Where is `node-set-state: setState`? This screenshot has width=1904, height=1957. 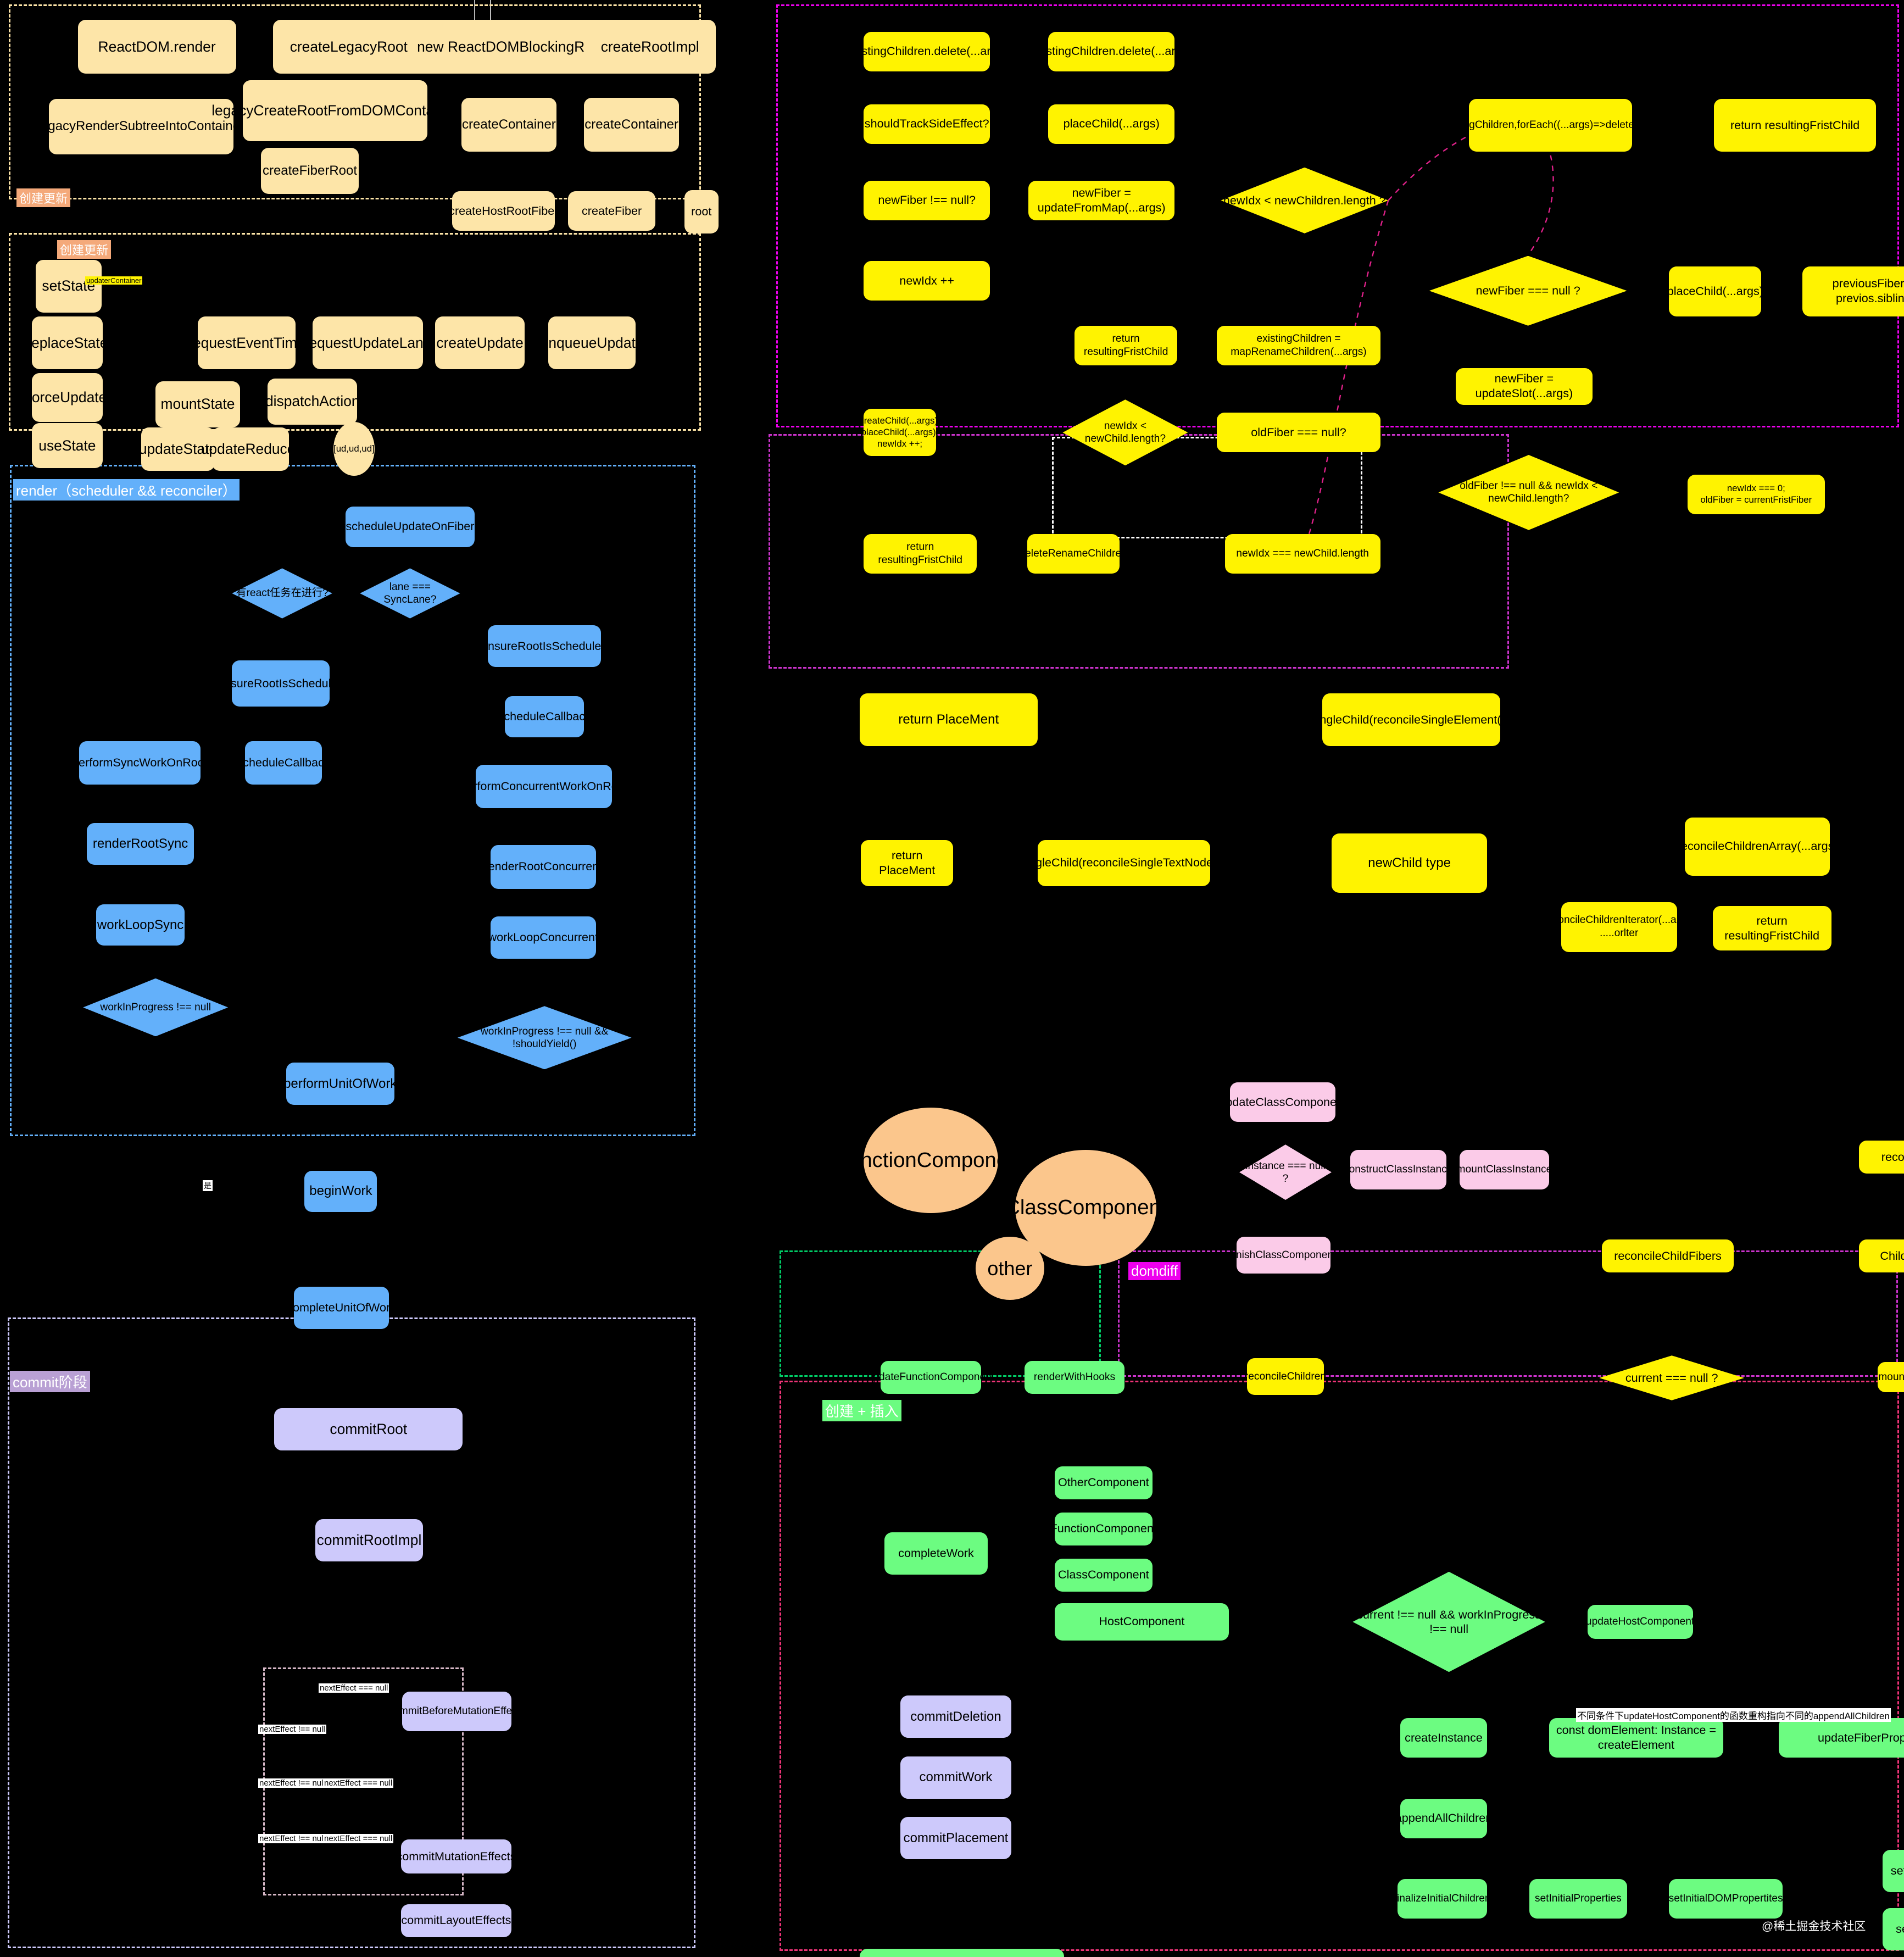
node-set-state: setState is located at coordinates (68, 286).